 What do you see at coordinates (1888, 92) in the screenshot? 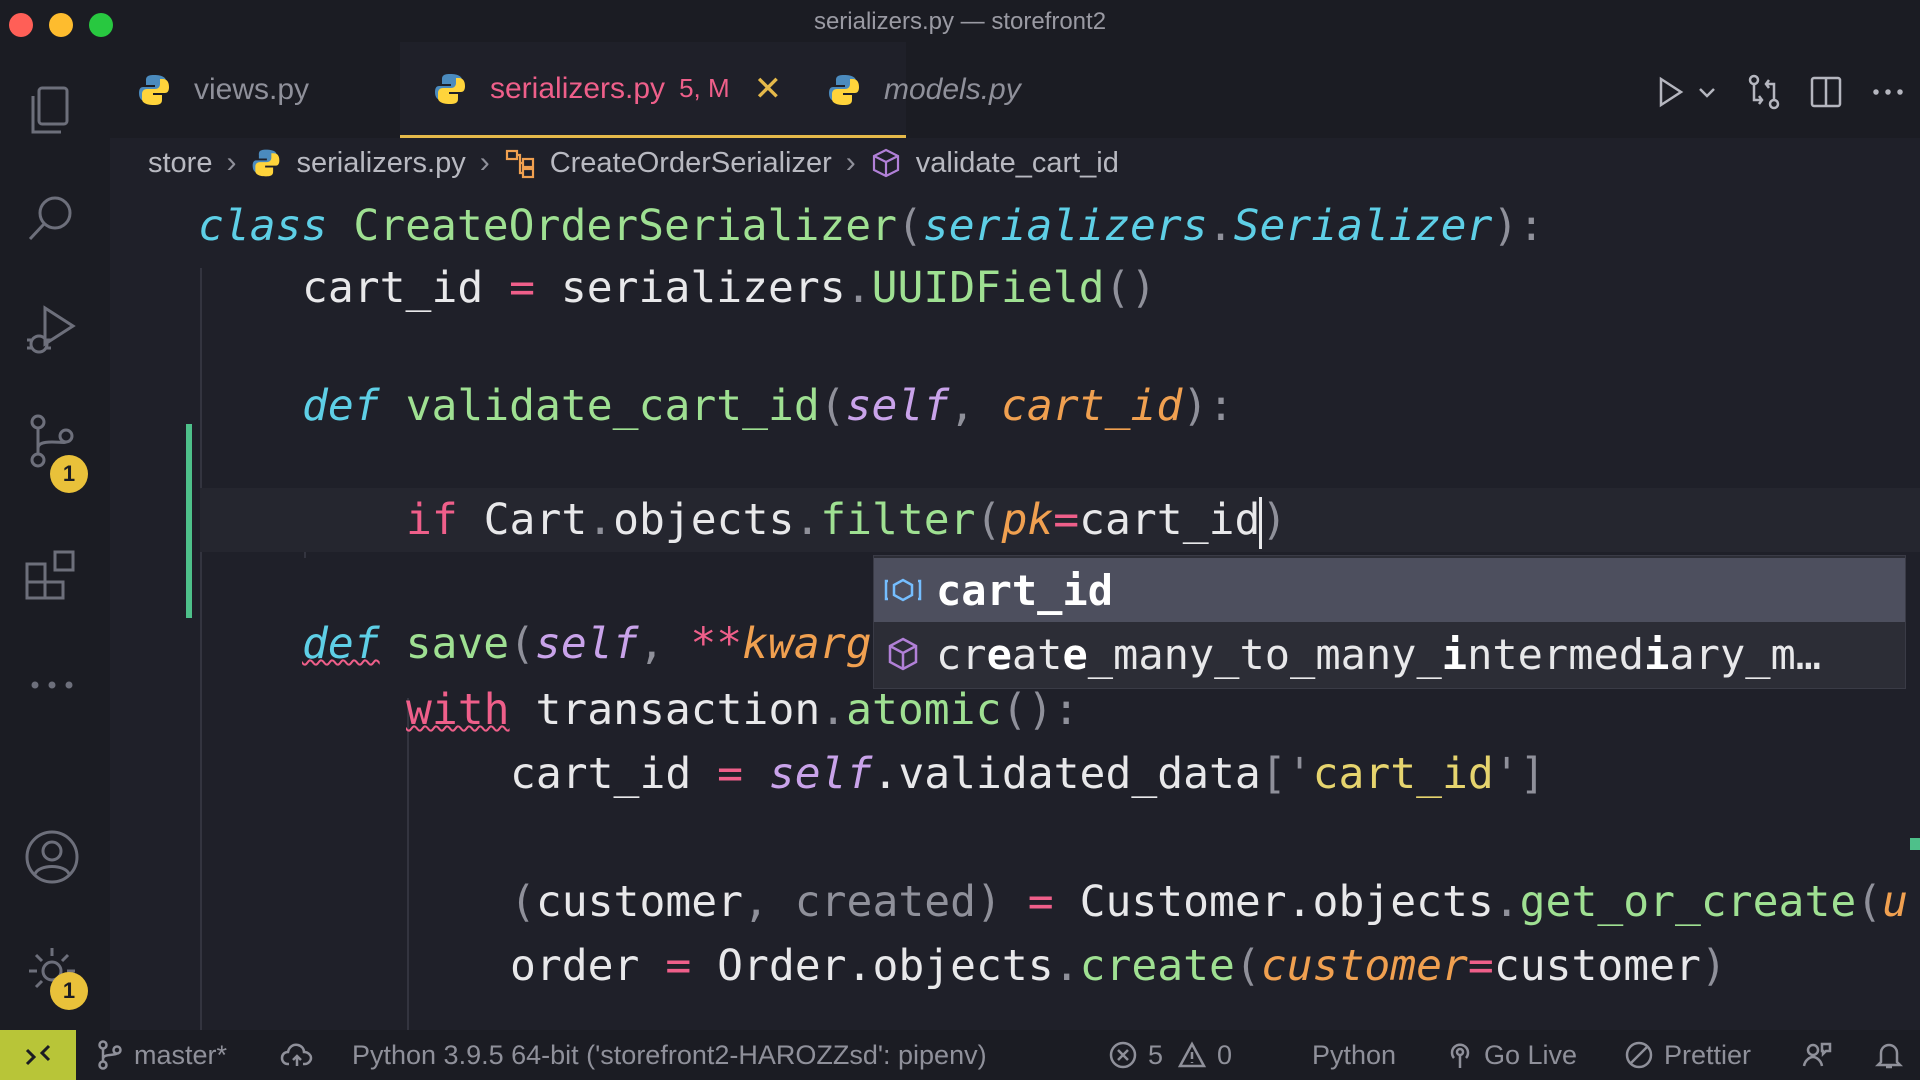
I see `more-actions-icon` at bounding box center [1888, 92].